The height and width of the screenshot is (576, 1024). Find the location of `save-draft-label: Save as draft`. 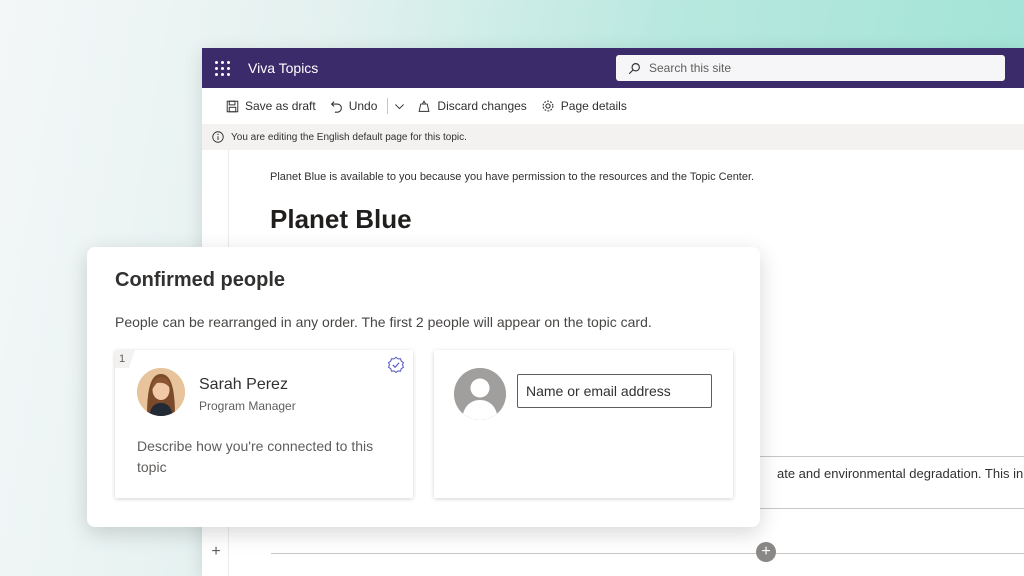

save-draft-label: Save as draft is located at coordinates (280, 106).